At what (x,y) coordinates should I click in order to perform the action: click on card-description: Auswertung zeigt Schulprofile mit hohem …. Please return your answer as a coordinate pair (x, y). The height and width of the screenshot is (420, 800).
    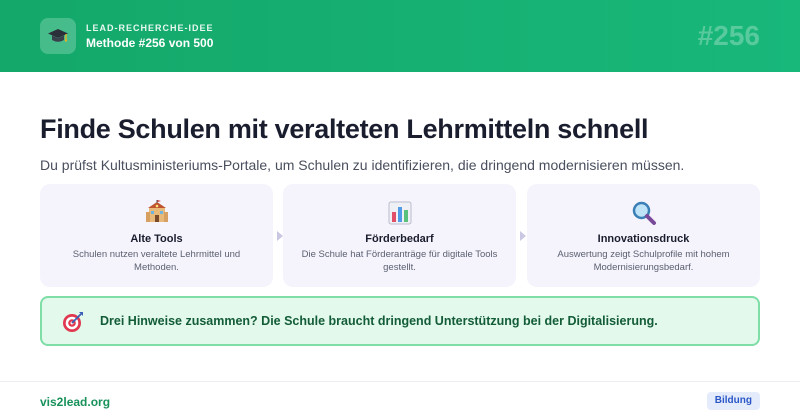
    Looking at the image, I should click on (643, 261).